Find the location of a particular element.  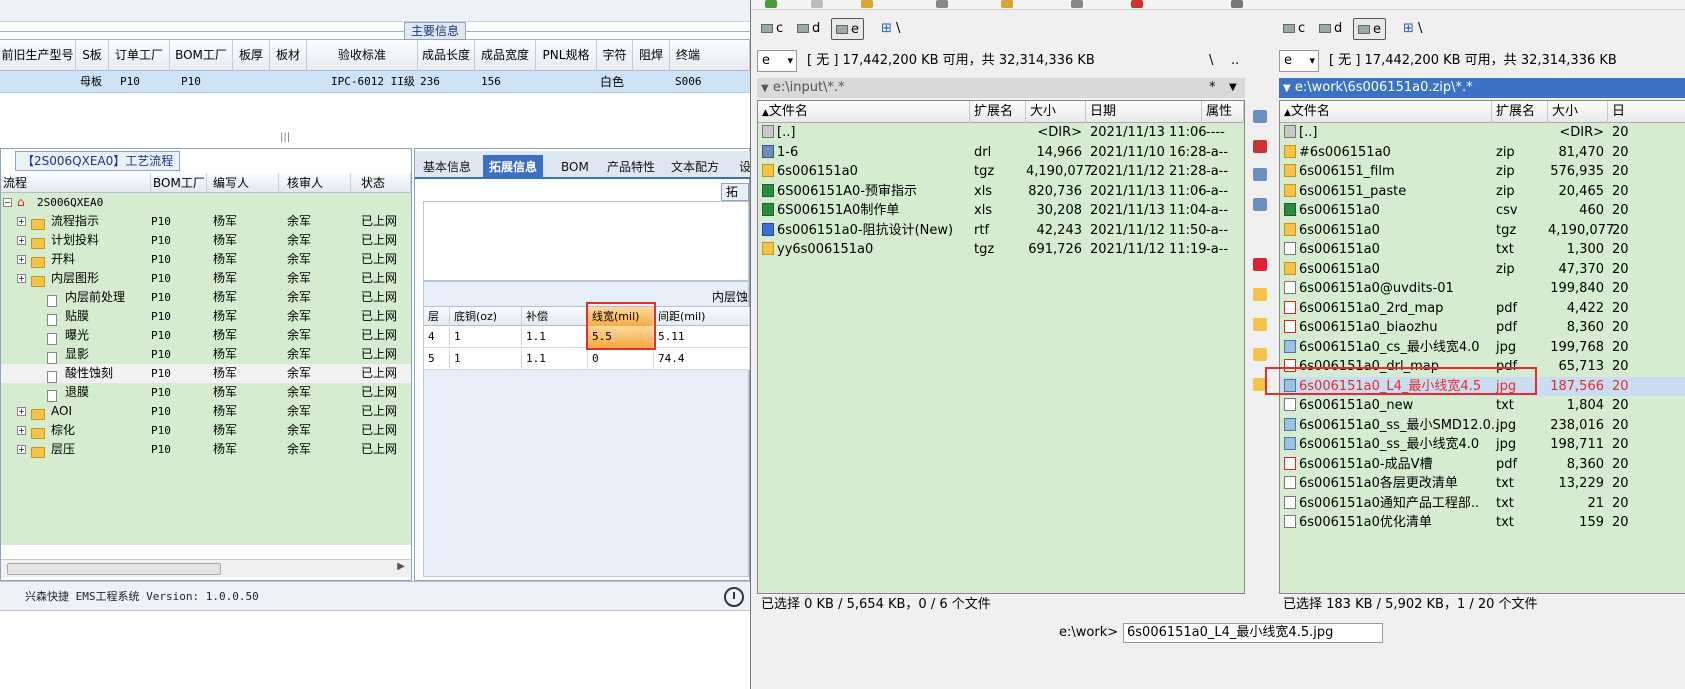

col-header-size: 大小 is located at coordinates (1056, 112).